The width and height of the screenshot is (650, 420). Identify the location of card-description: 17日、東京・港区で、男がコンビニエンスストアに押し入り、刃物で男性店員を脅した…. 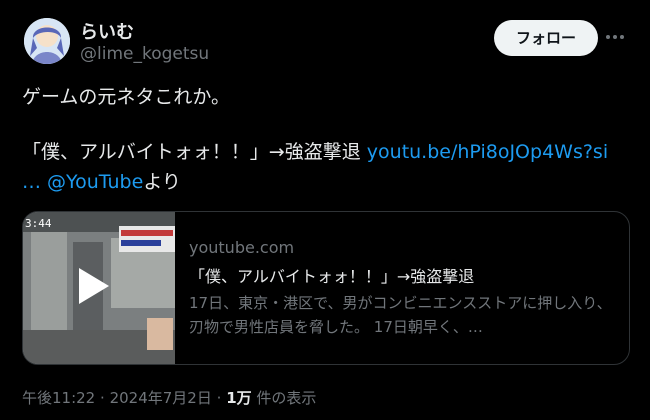
(400, 315).